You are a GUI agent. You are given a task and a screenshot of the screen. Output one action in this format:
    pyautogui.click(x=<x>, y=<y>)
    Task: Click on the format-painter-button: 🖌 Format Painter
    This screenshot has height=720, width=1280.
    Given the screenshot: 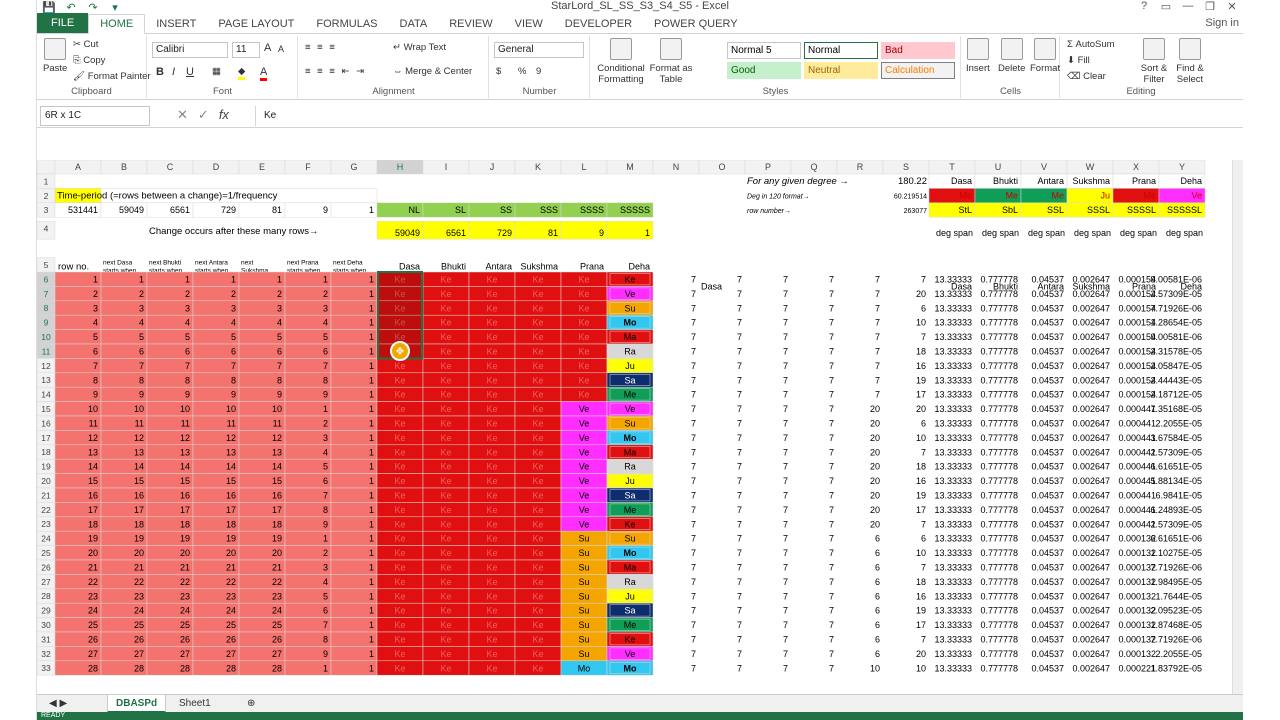 What is the action you would take?
    pyautogui.click(x=112, y=76)
    